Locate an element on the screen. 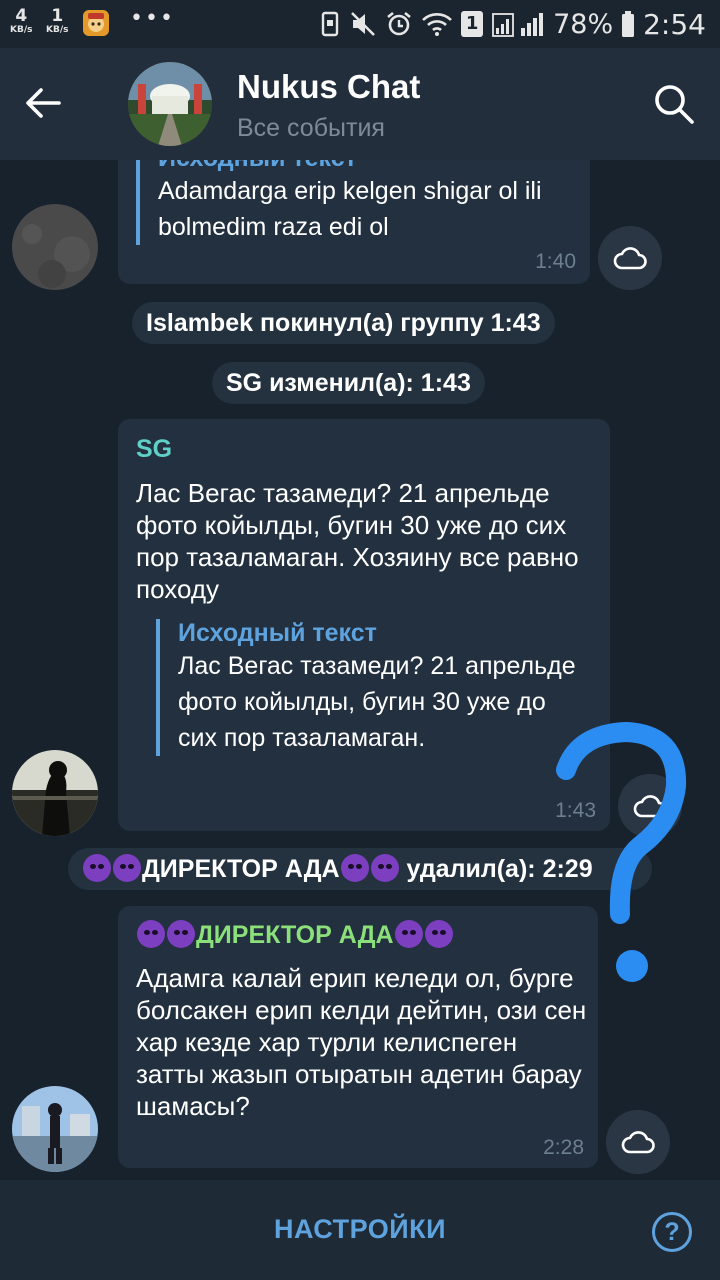  download-speed-unit: KB/s is located at coordinates (21, 30).